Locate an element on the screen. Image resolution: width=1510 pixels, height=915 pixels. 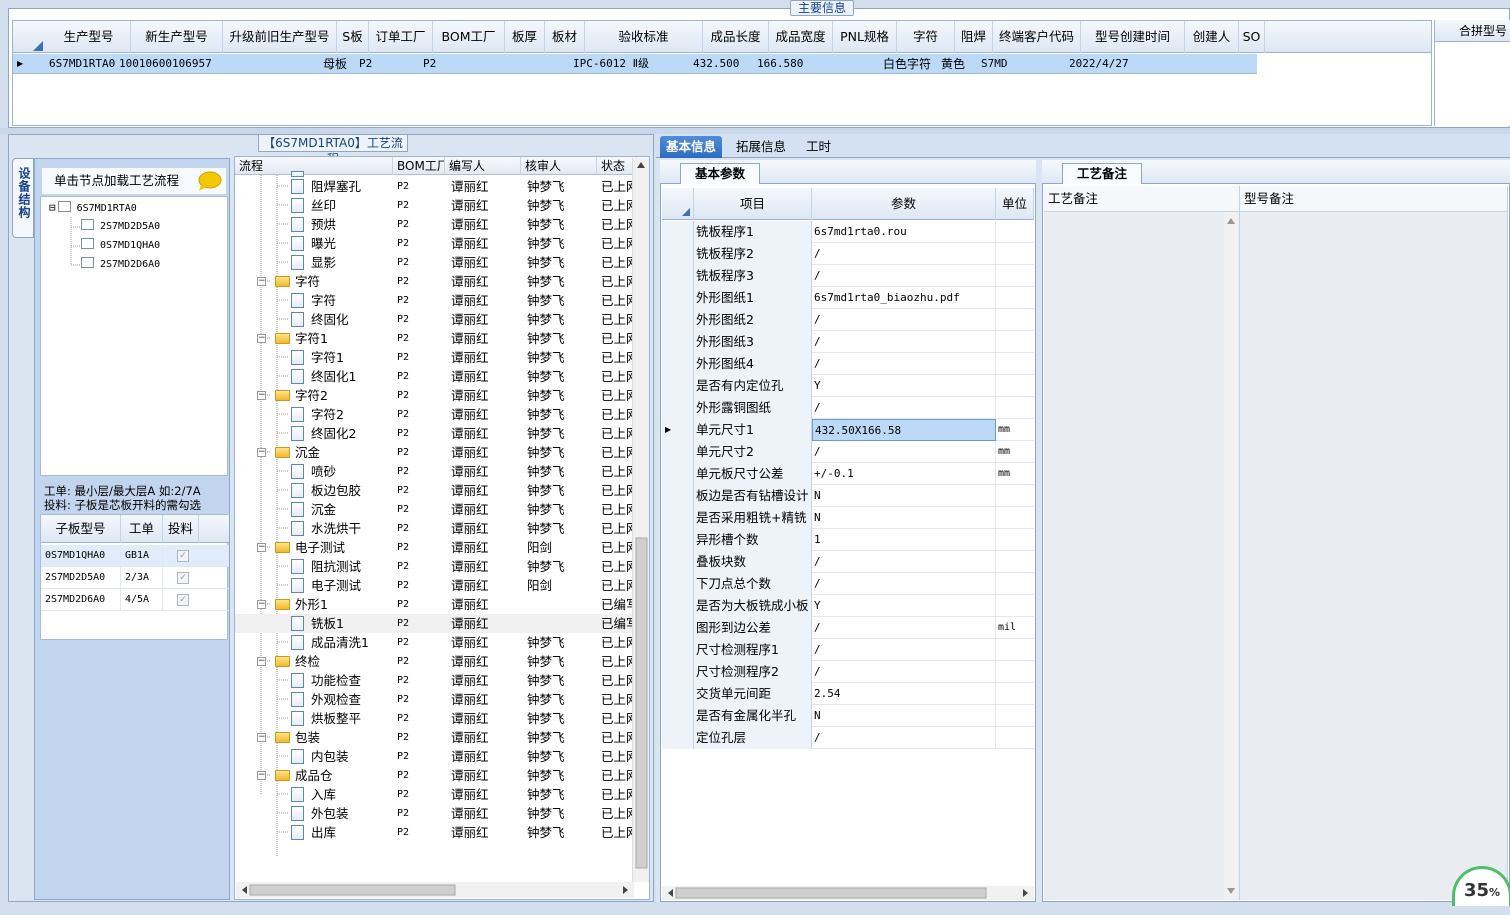
process-row: 阻抗测试 P2 谭丽红 钟梦飞 已上网 is located at coordinates (435, 566).